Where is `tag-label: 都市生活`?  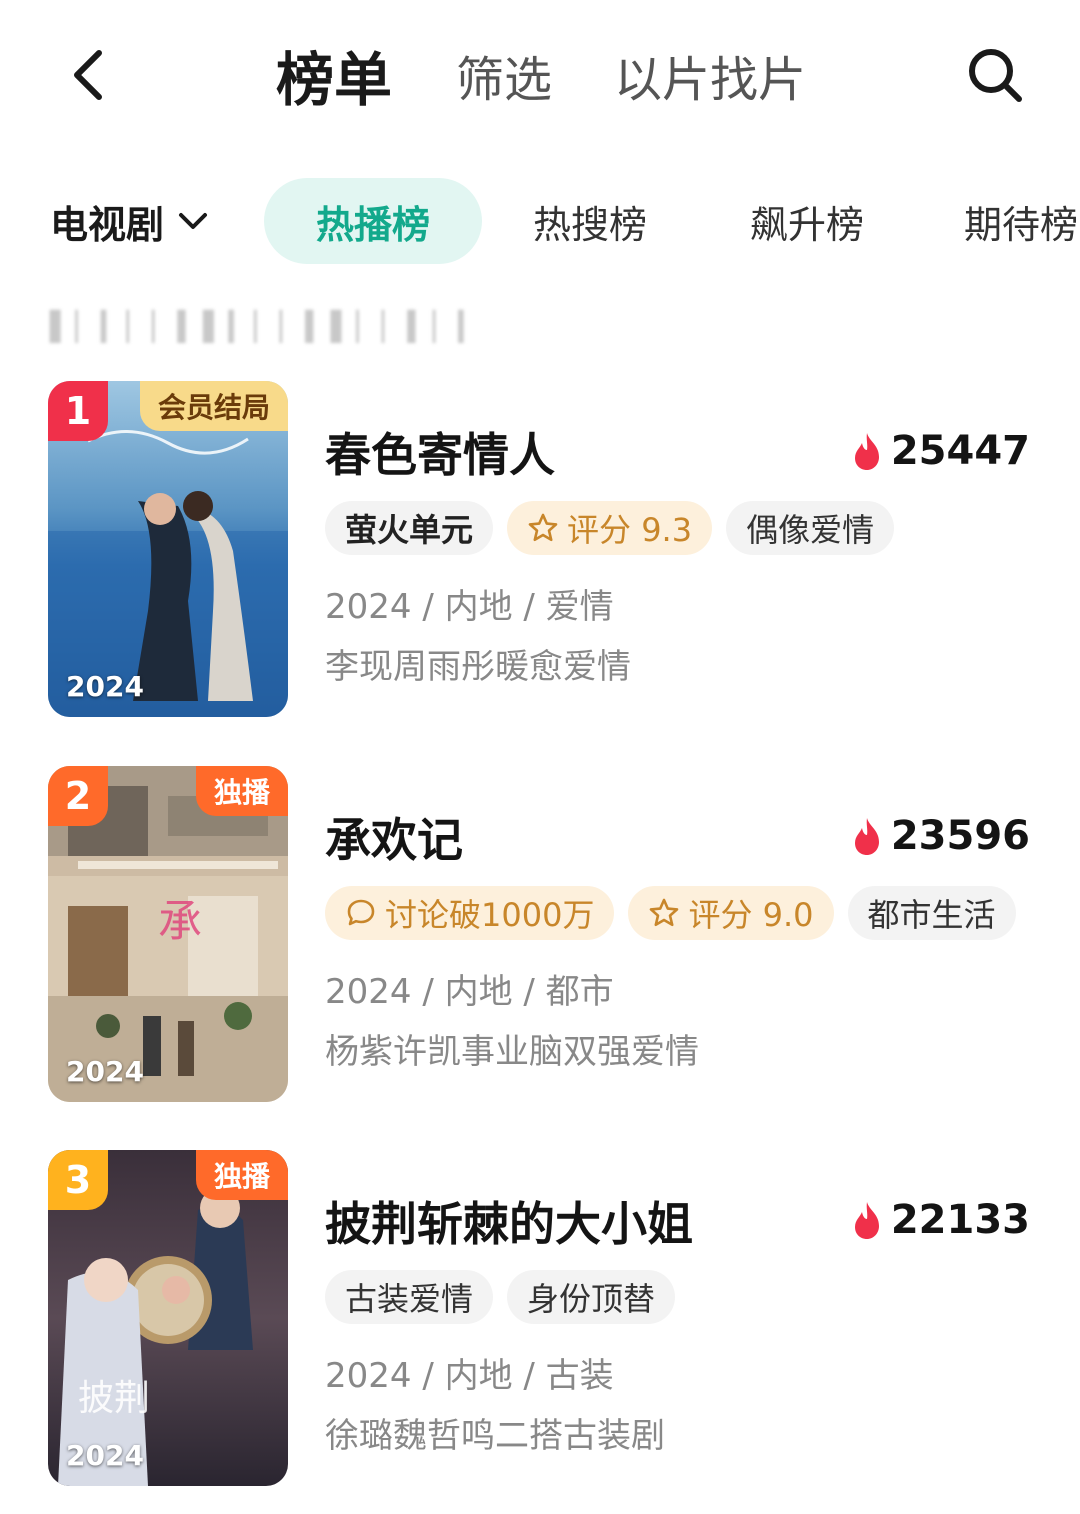 tag-label: 都市生活 is located at coordinates (931, 915).